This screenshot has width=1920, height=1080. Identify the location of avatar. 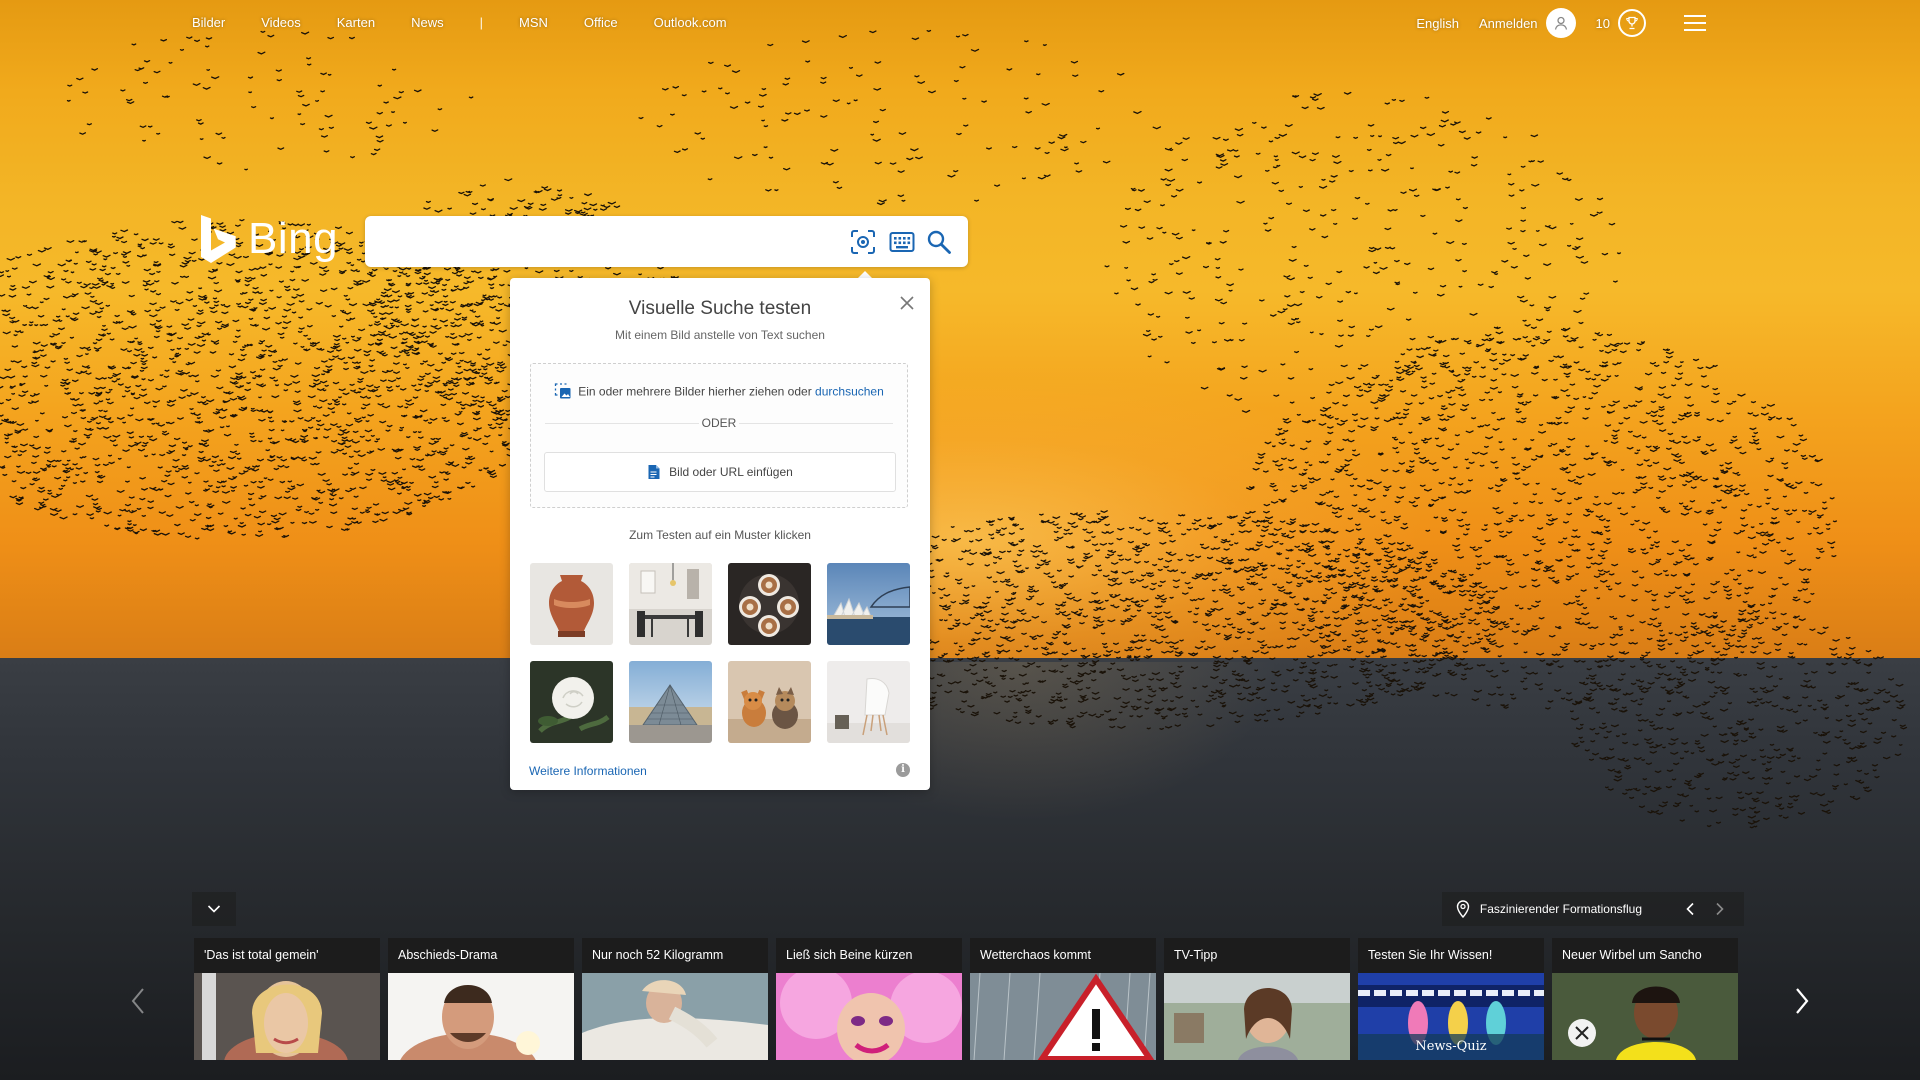
(1560, 23).